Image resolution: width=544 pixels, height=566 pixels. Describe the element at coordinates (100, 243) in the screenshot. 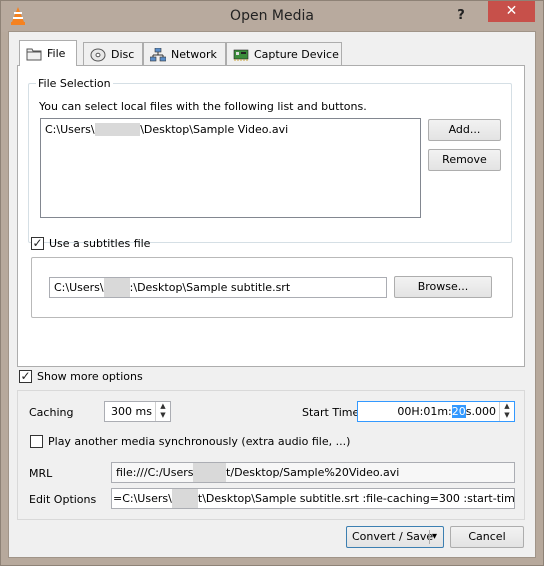

I see `subtitles-checkbox-label: Use a subtitles file` at that location.